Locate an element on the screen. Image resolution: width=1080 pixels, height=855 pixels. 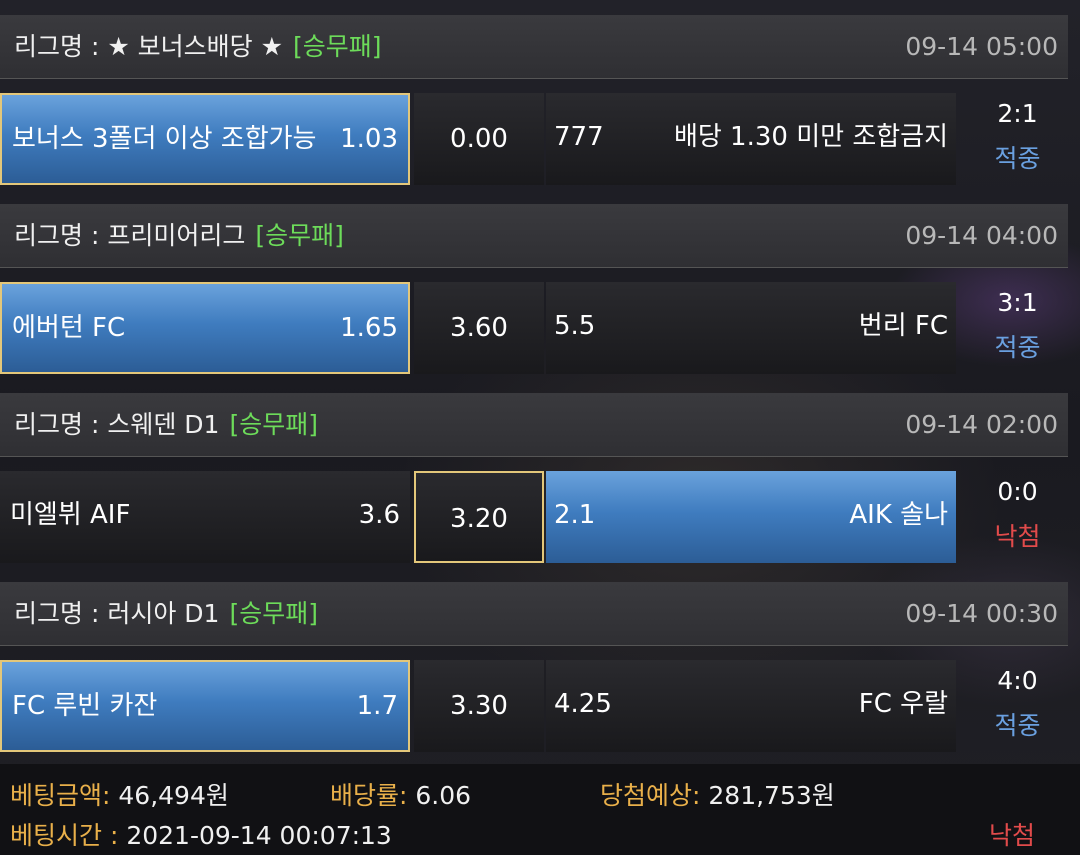
bet-time-value: 2021-09-14 00:07:13 is located at coordinates (255, 835).